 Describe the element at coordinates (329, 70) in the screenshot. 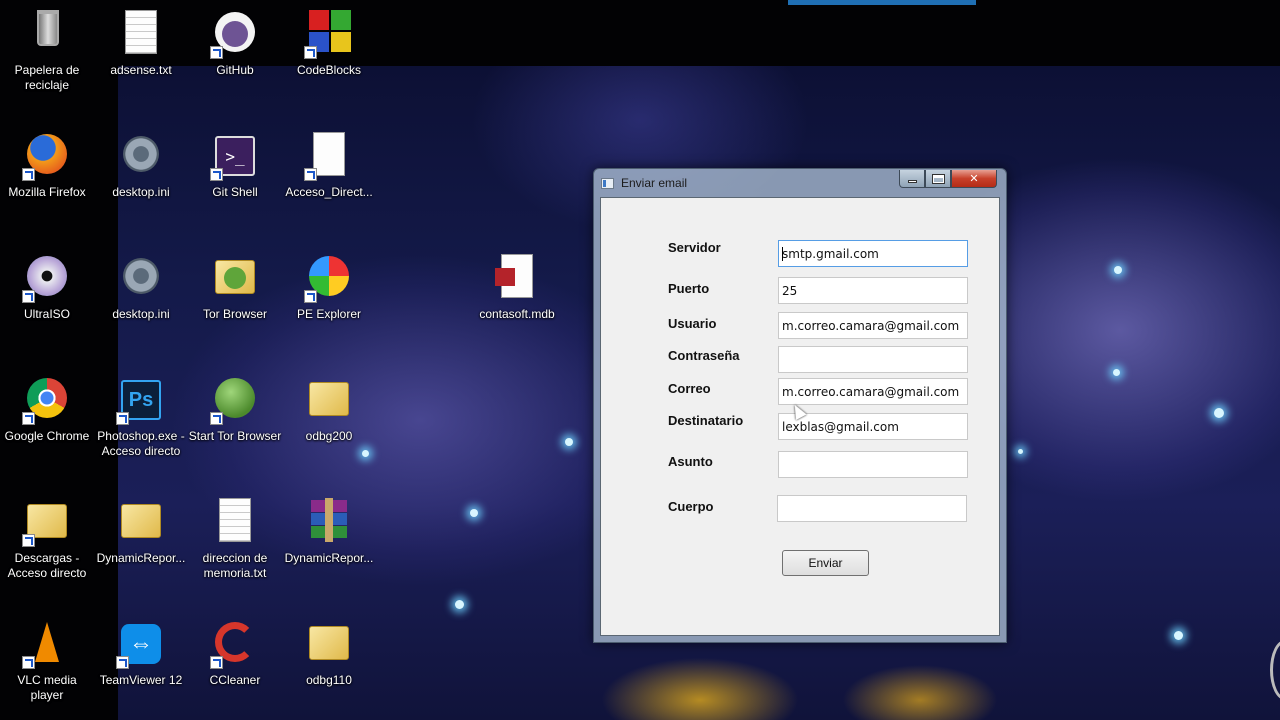

I see `desktop-icon-label: CodeBlocks` at that location.